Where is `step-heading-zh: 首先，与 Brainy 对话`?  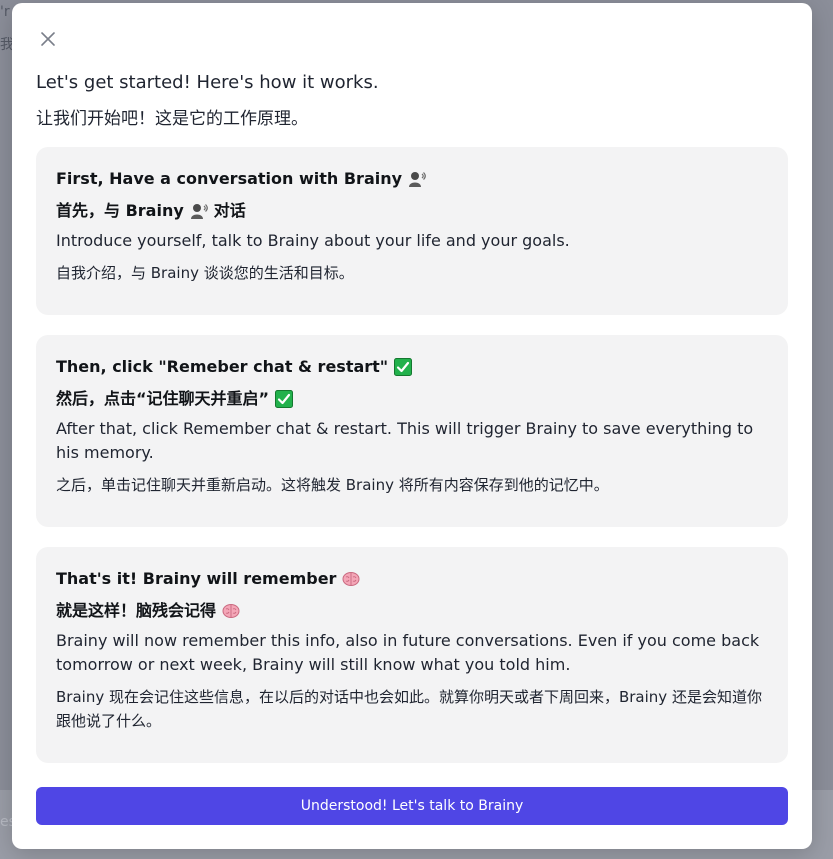
step-heading-zh: 首先，与 Brainy 对话 is located at coordinates (412, 211).